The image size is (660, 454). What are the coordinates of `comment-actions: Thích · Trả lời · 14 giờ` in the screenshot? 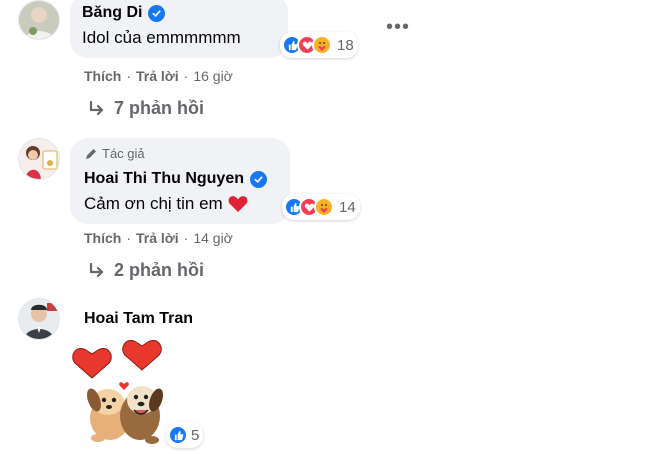 It's located at (158, 238).